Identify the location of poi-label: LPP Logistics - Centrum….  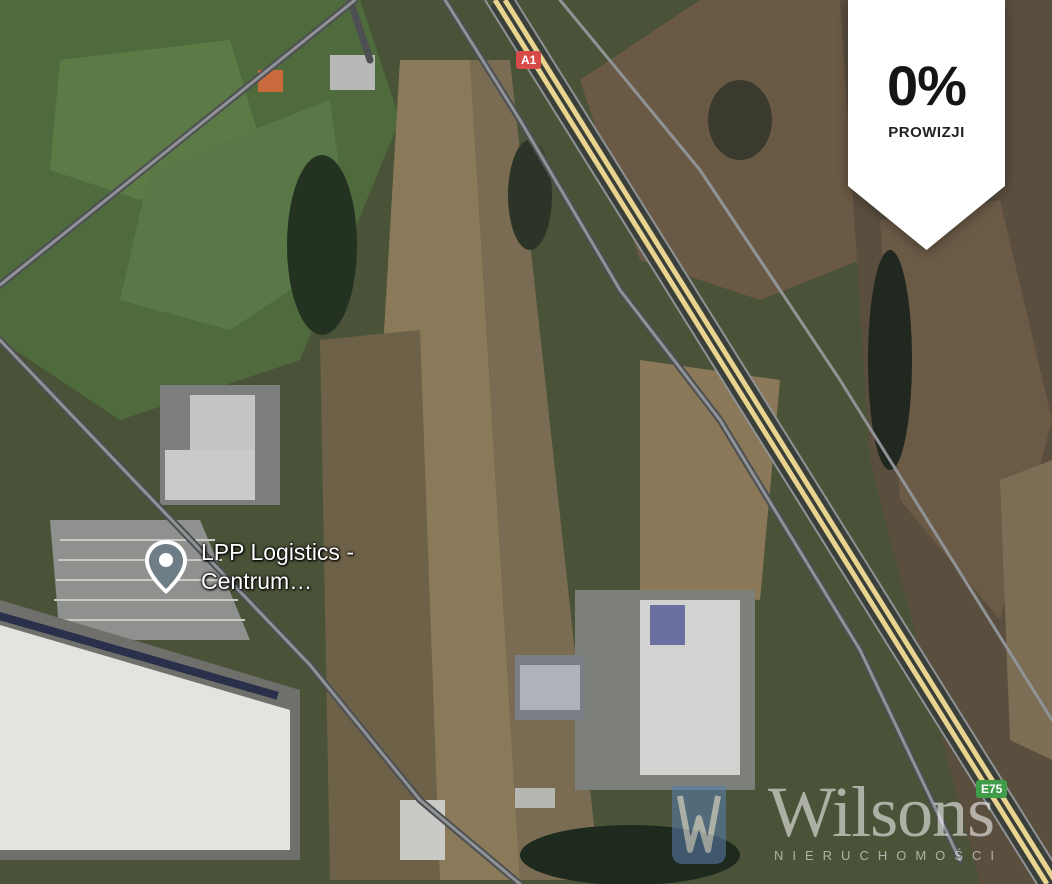
(277, 567).